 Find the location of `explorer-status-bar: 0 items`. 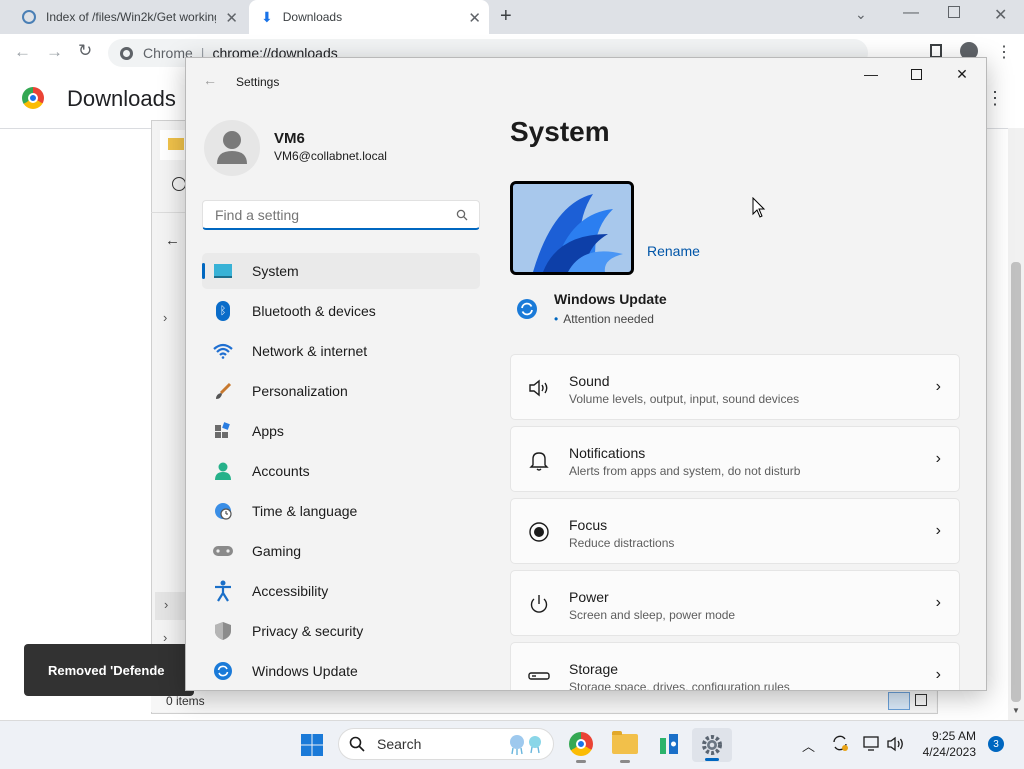

explorer-status-bar: 0 items is located at coordinates (543, 701).